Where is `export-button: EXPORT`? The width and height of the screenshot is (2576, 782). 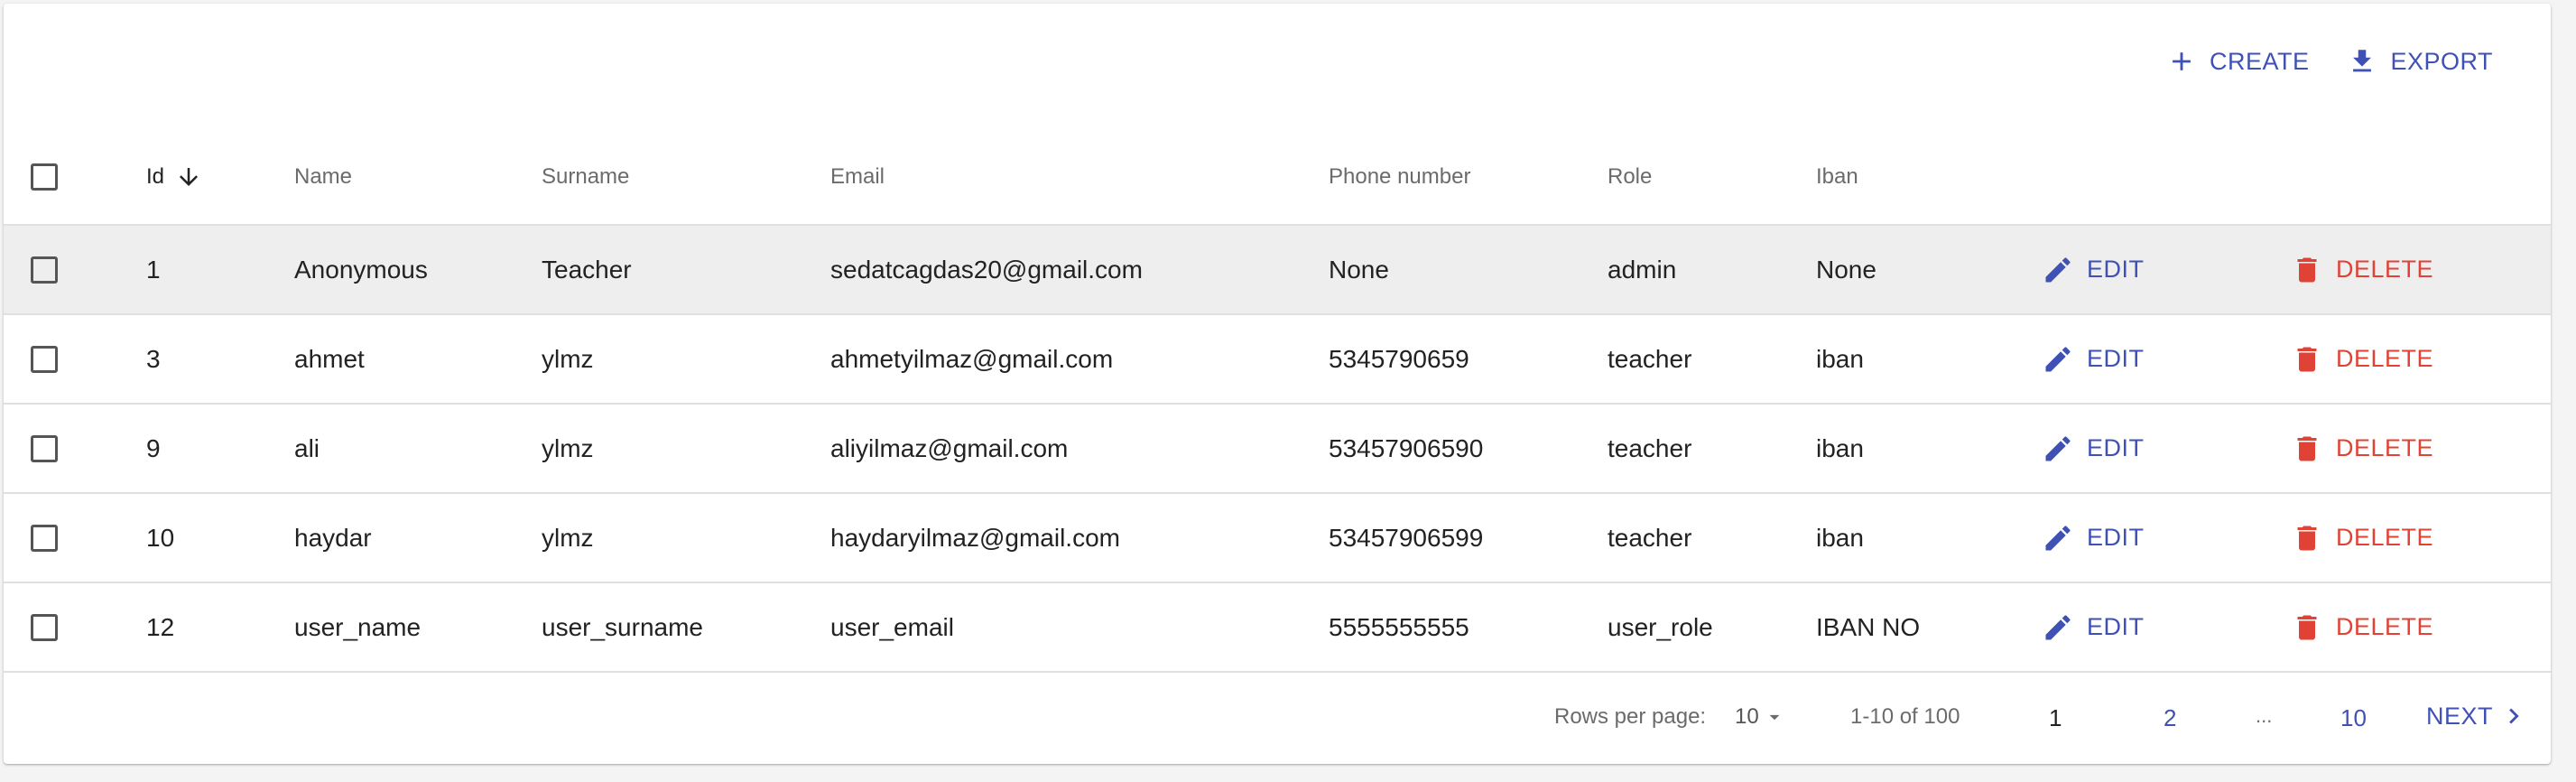
export-button: EXPORT is located at coordinates (2420, 62).